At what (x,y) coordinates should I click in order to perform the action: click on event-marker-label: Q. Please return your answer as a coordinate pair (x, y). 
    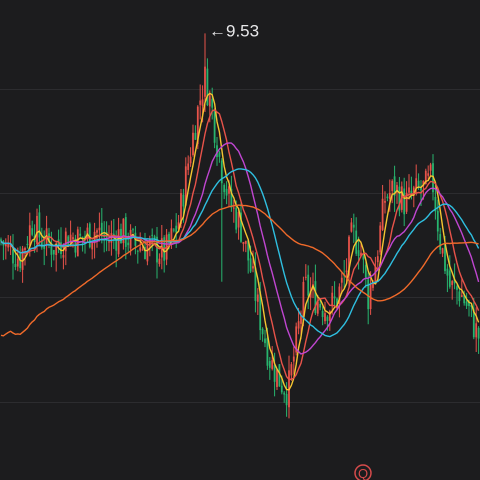
    Looking at the image, I should click on (363, 473).